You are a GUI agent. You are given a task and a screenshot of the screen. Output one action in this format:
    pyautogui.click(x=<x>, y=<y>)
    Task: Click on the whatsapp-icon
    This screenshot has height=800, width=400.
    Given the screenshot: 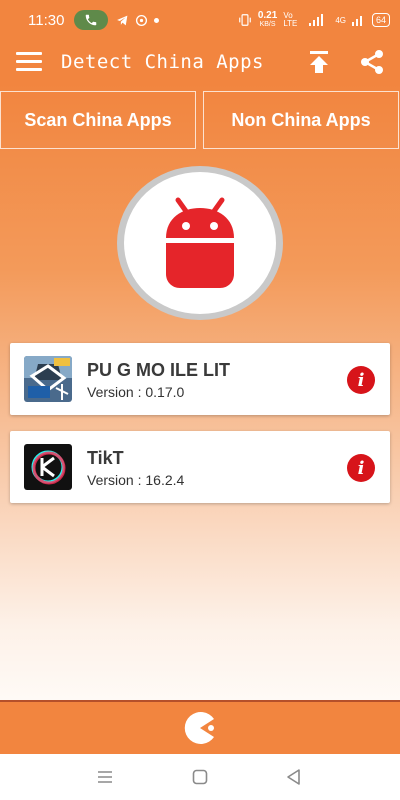 What is the action you would take?
    pyautogui.click(x=142, y=20)
    